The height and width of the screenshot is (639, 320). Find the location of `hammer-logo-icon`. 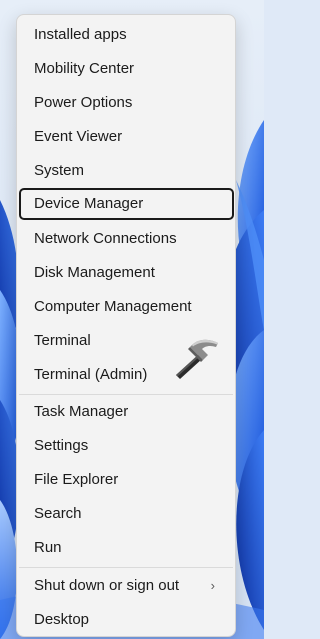

hammer-logo-icon is located at coordinates (197, 359).